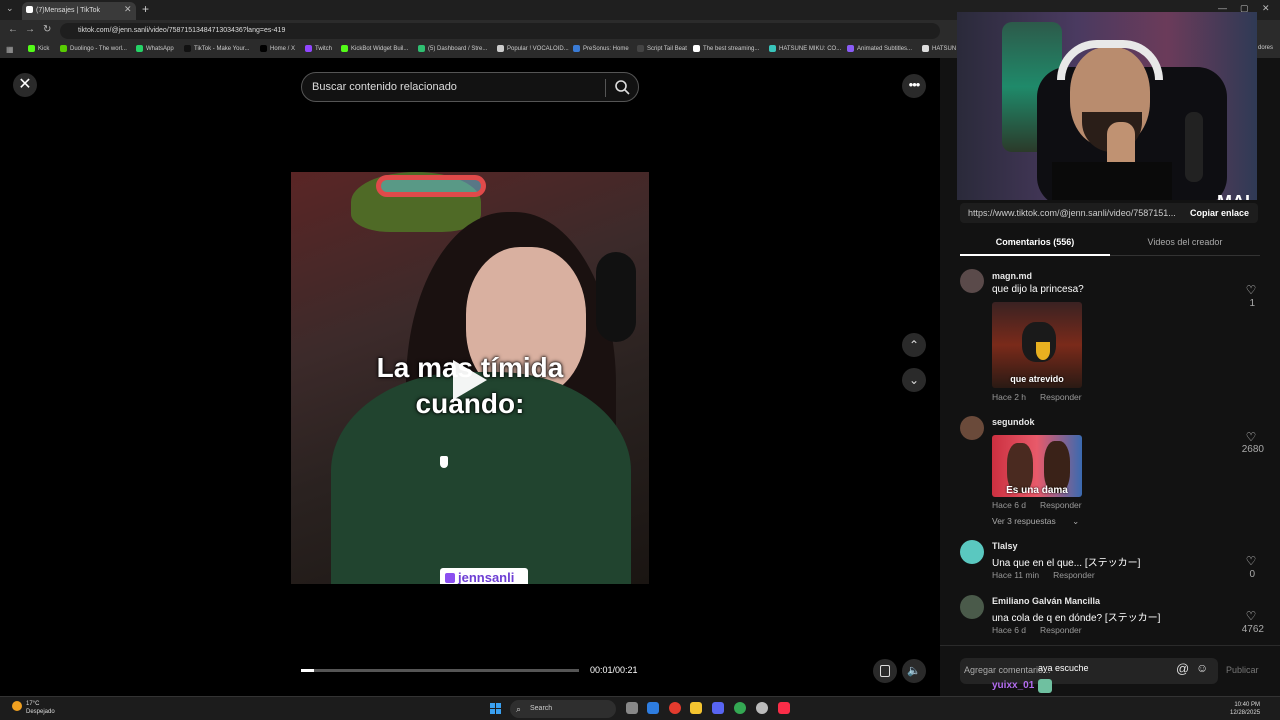 The width and height of the screenshot is (1280, 720). I want to click on windows-start-icon, so click(496, 709).